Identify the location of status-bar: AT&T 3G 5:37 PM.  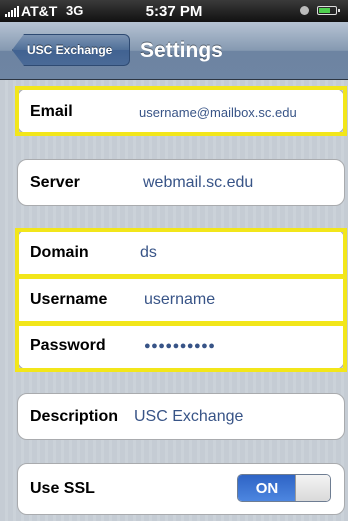
(174, 11).